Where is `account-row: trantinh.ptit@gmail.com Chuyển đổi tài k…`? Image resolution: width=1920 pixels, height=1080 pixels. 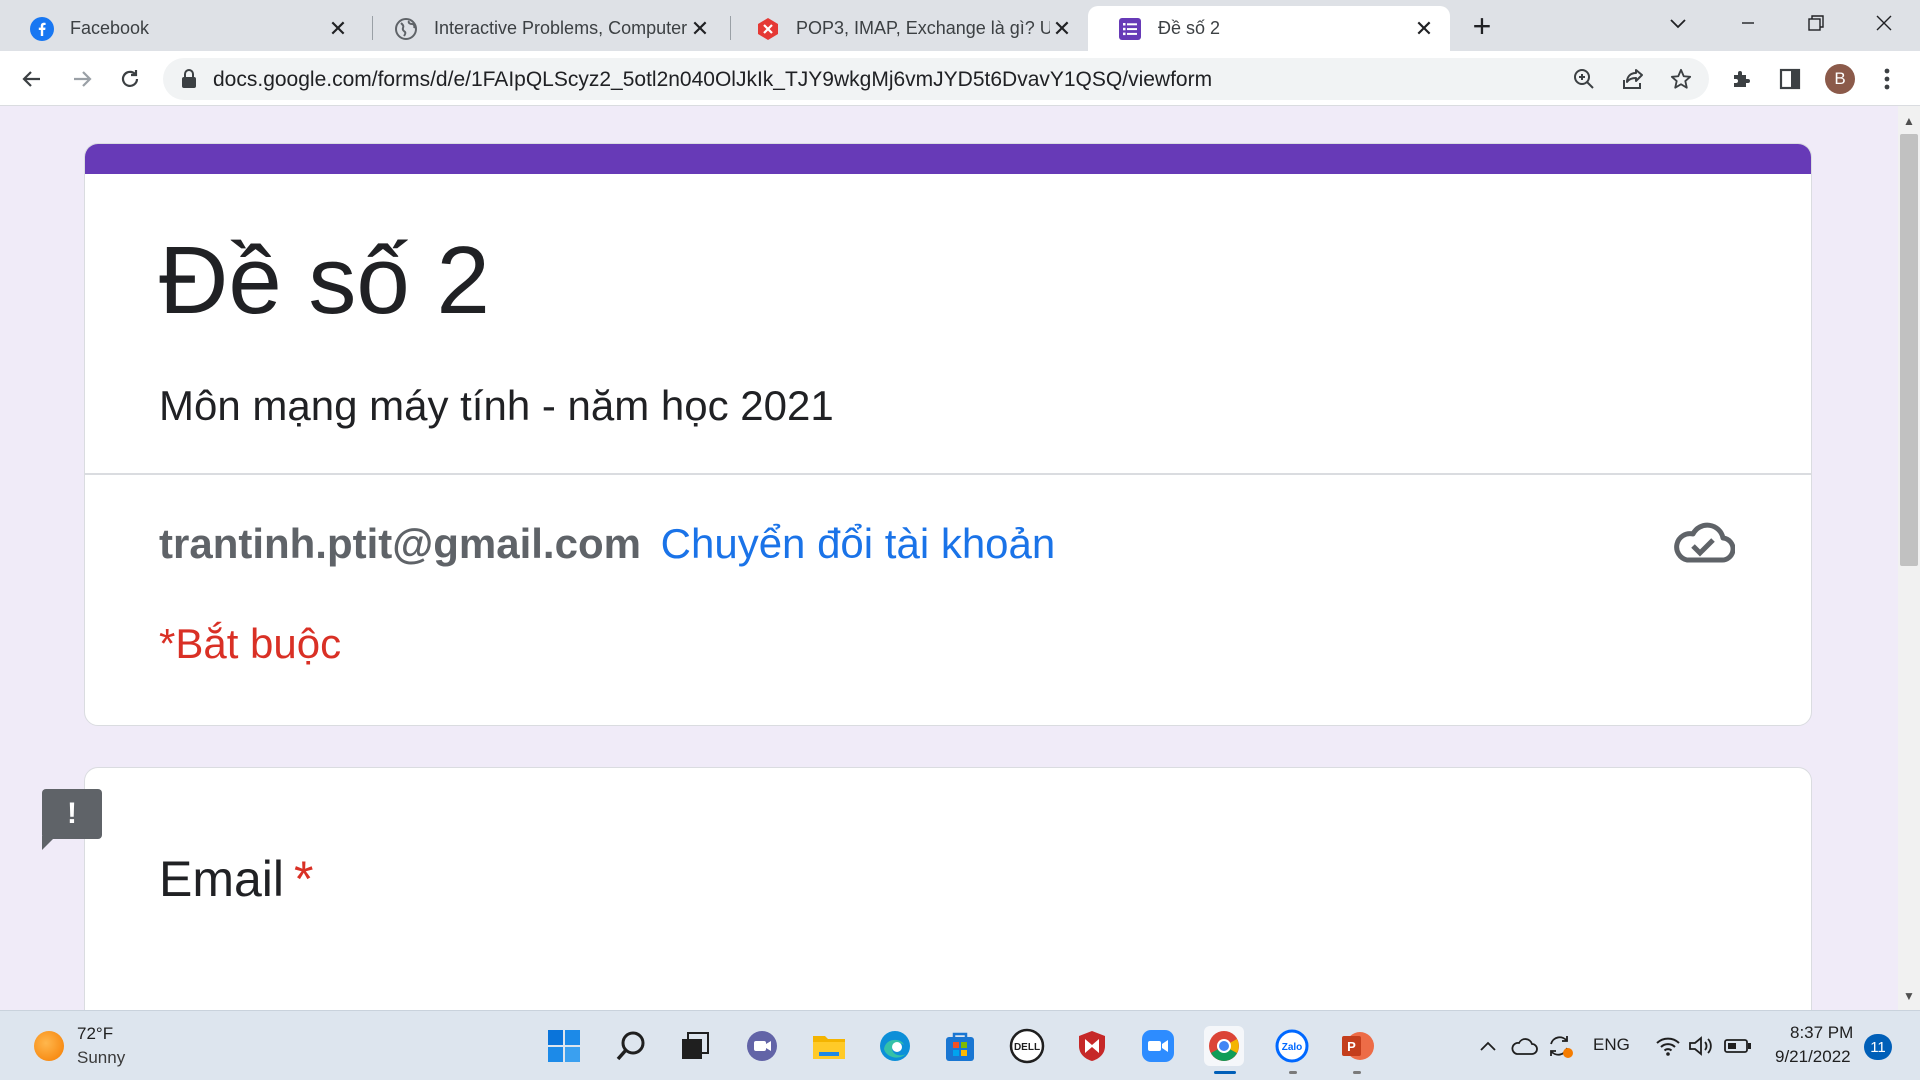 account-row: trantinh.ptit@gmail.com Chuyển đổi tài k… is located at coordinates (607, 544).